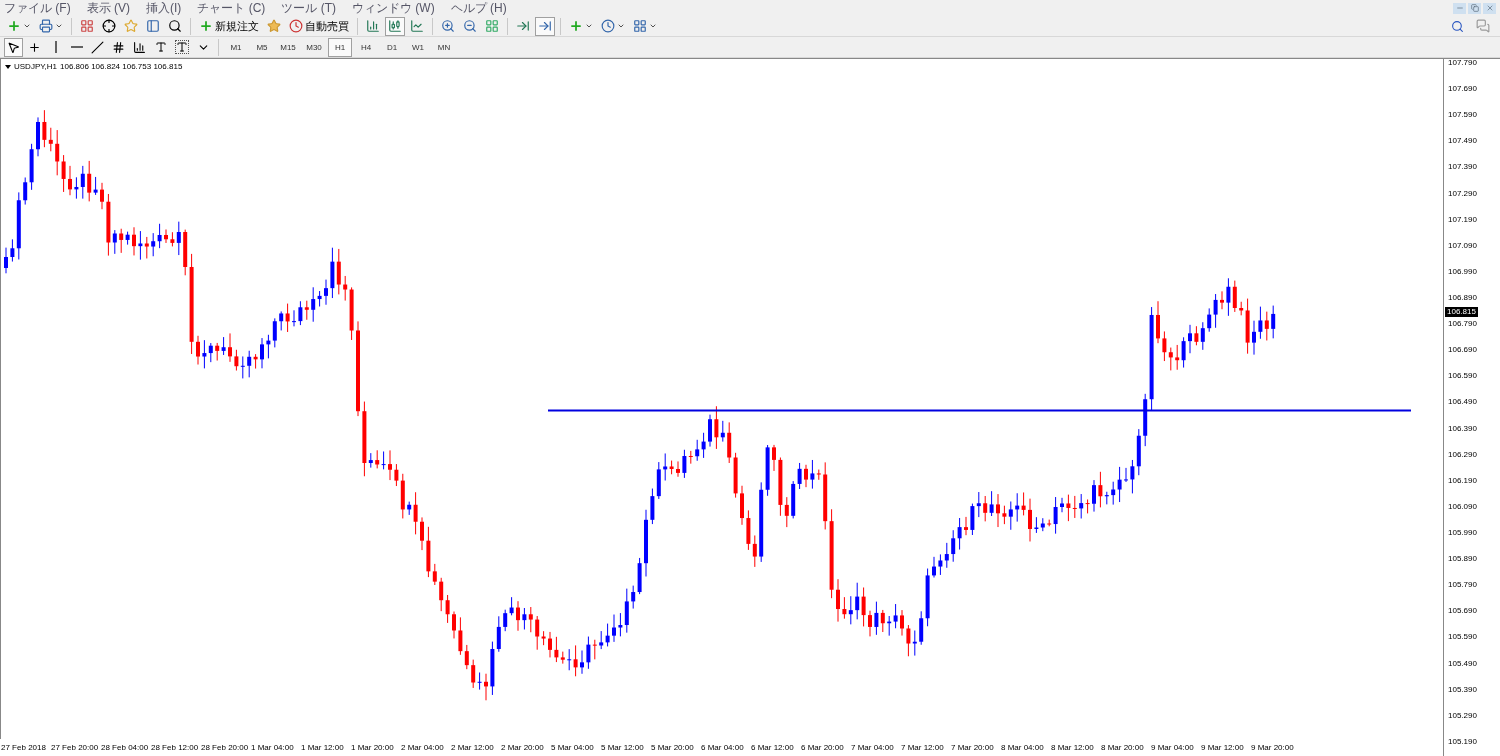  What do you see at coordinates (1462, 89) in the screenshot?
I see `price-label: 107.690` at bounding box center [1462, 89].